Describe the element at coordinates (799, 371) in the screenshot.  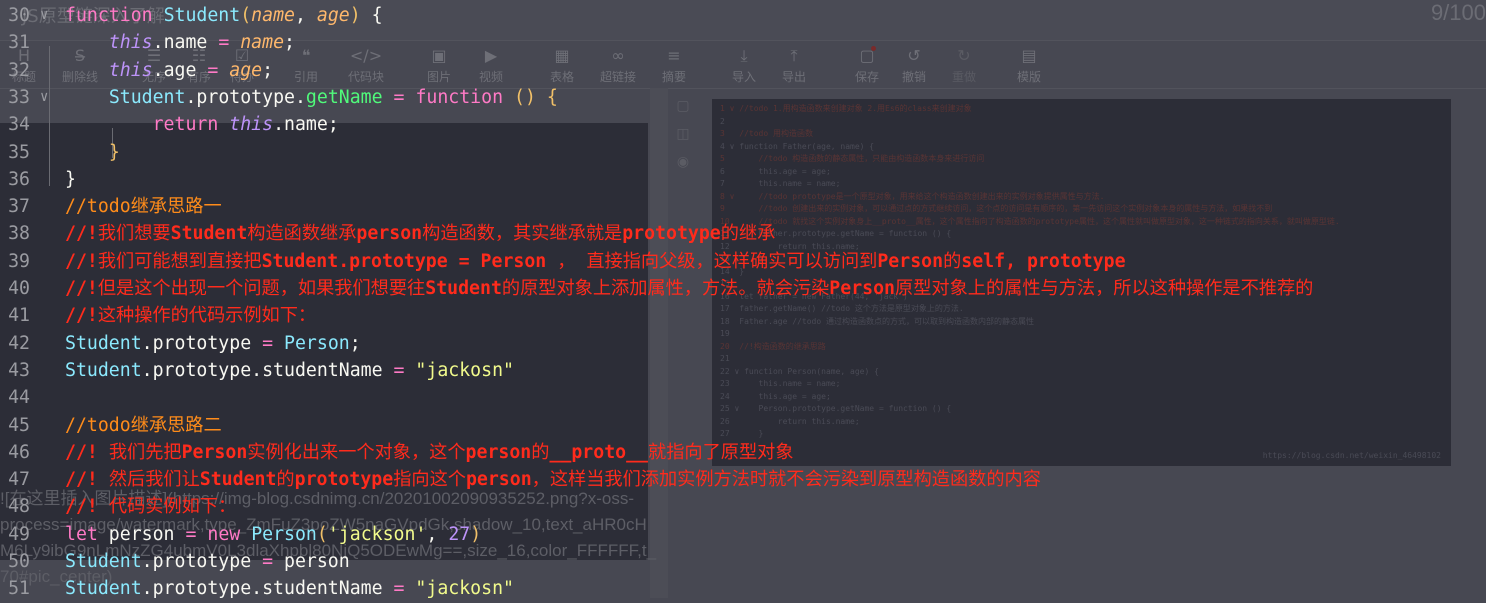
I see `preview-code-line: 22 ∨ function Person(name, age) {` at that location.